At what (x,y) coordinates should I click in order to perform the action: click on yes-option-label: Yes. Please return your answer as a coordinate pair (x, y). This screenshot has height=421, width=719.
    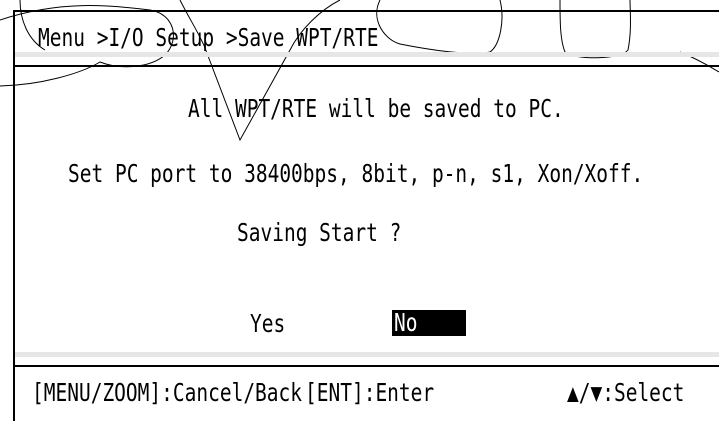
    Looking at the image, I should click on (268, 323).